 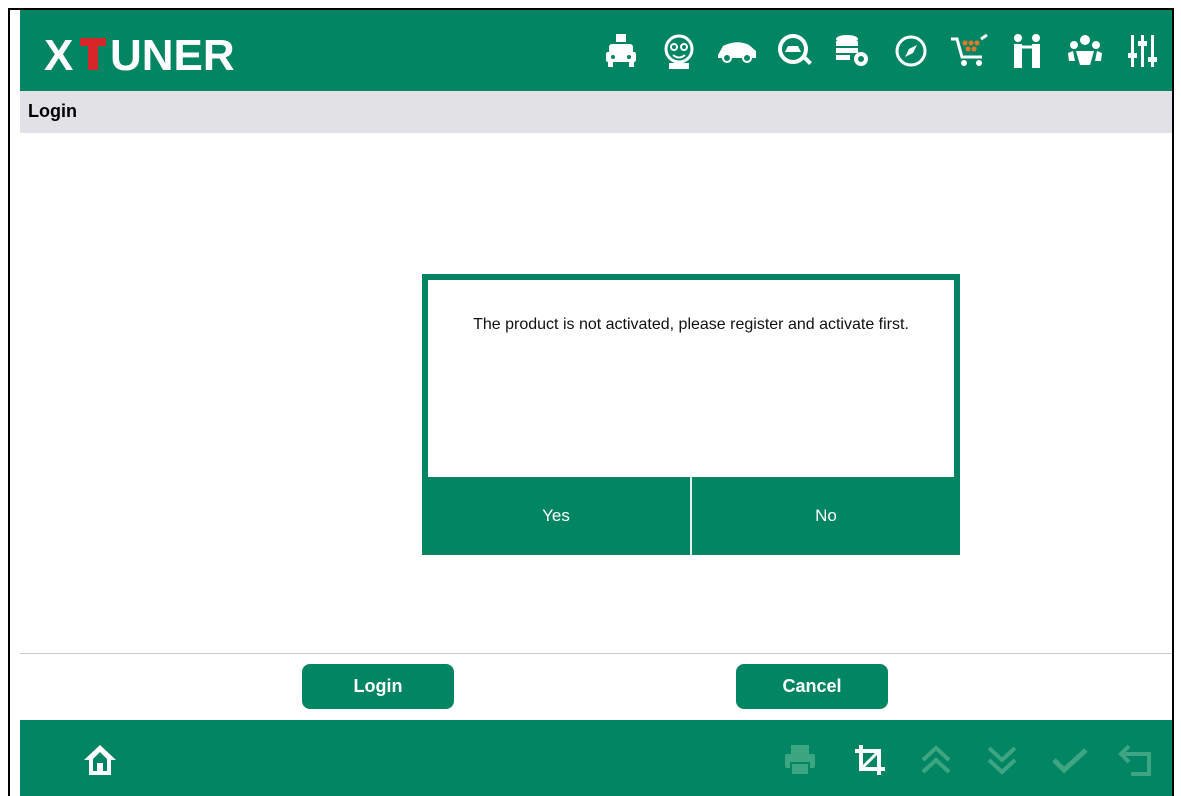 I want to click on car-search-icon, so click(x=795, y=51).